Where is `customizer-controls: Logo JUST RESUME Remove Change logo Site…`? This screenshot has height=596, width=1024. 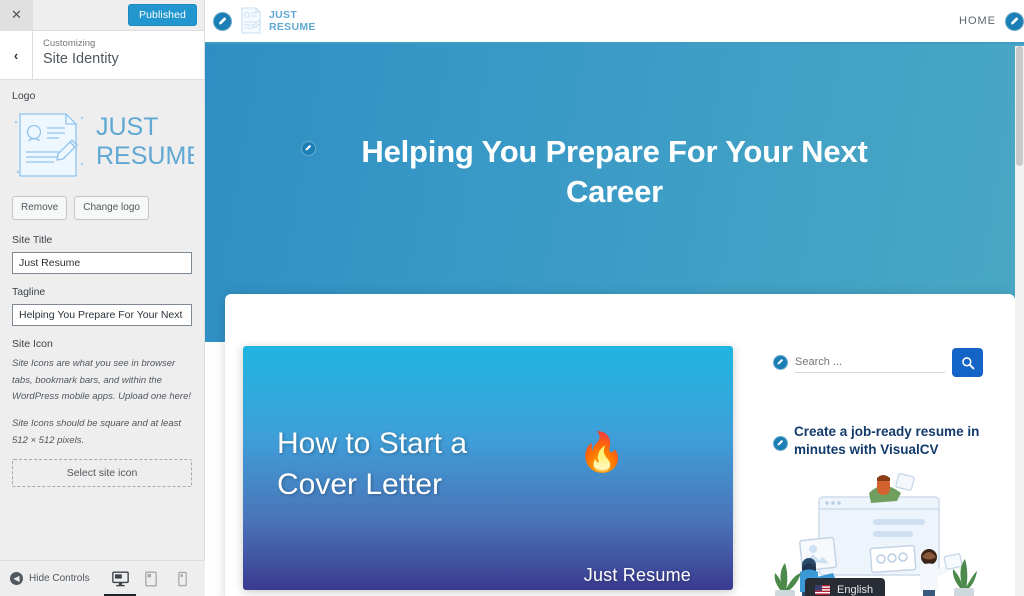
customizer-controls: Logo JUST RESUME Remove Change logo Site… is located at coordinates (102, 284).